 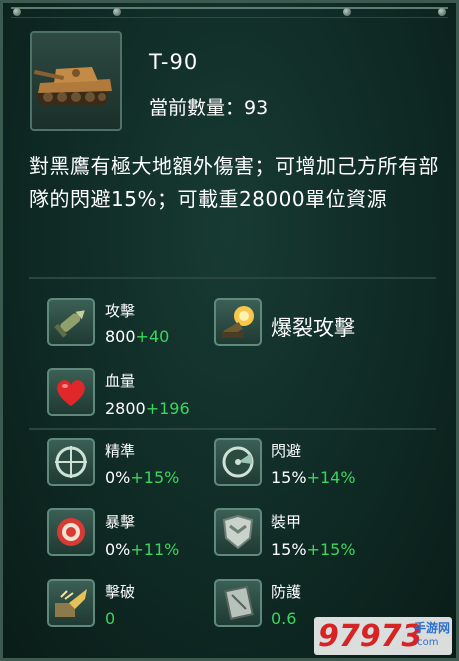 What do you see at coordinates (71, 462) in the screenshot?
I see `crosshair-icon` at bounding box center [71, 462].